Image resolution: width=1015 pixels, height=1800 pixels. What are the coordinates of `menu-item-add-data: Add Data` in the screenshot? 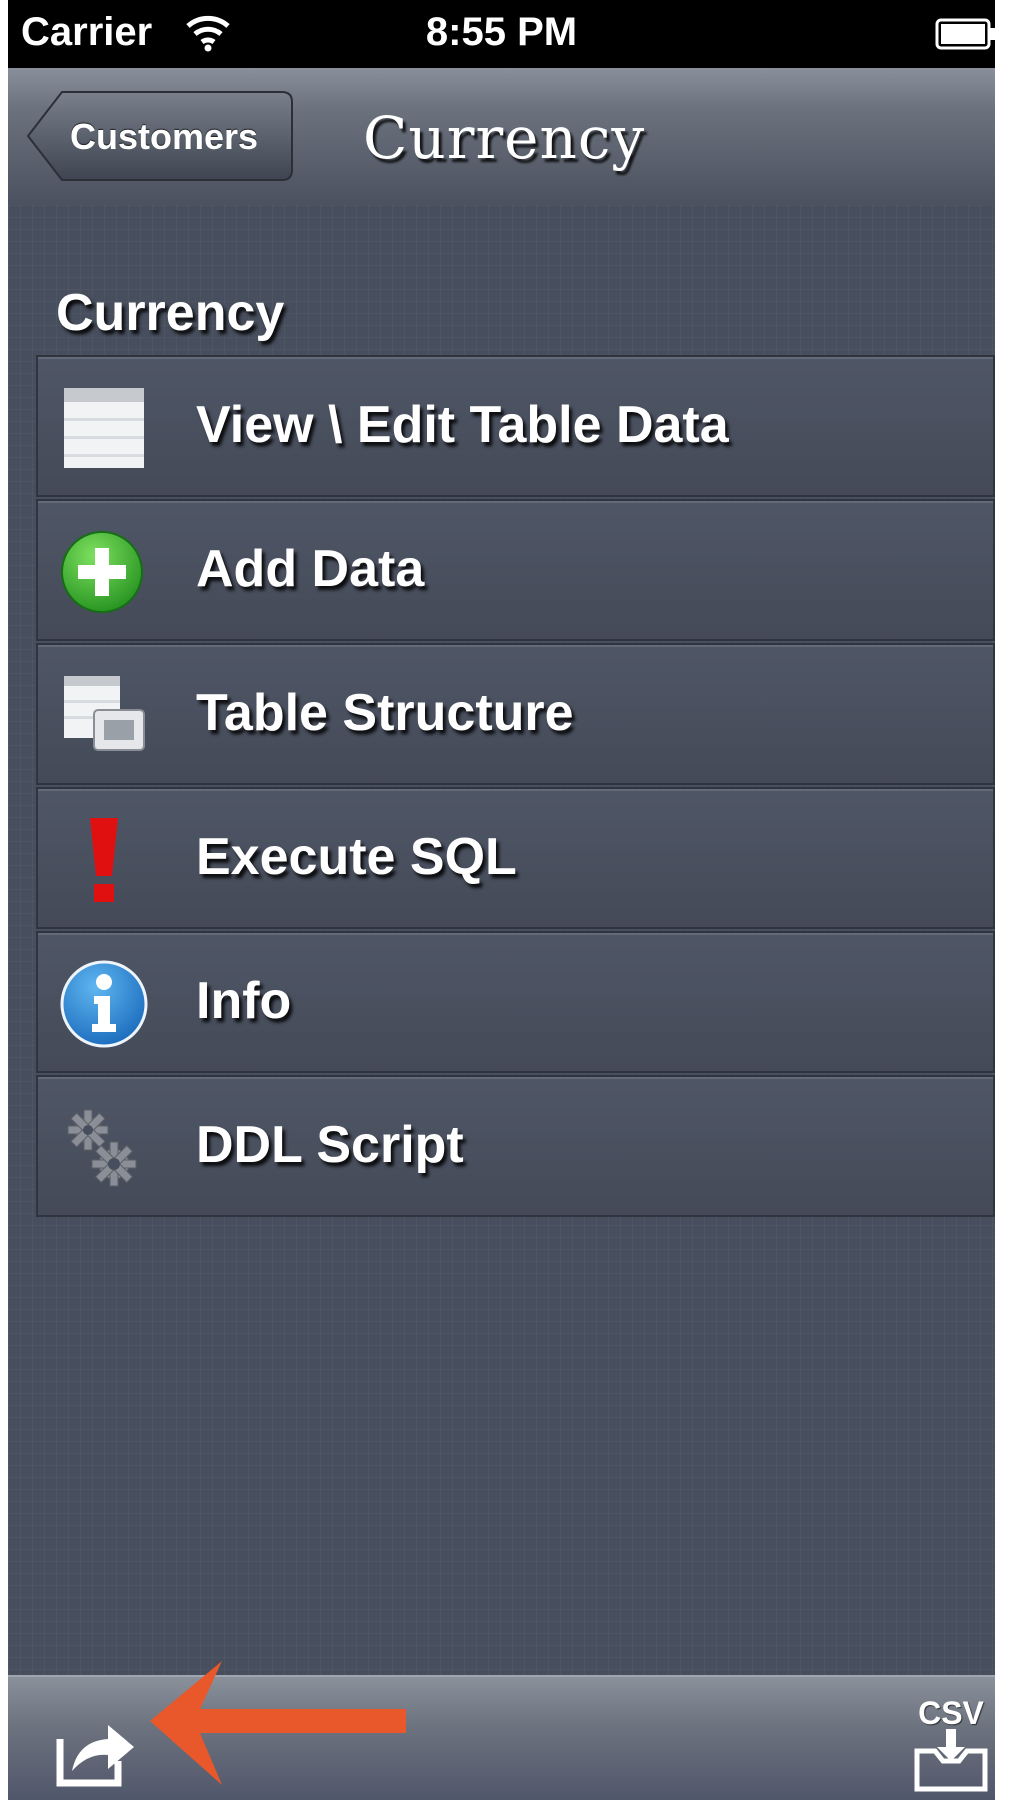 It's located at (515, 570).